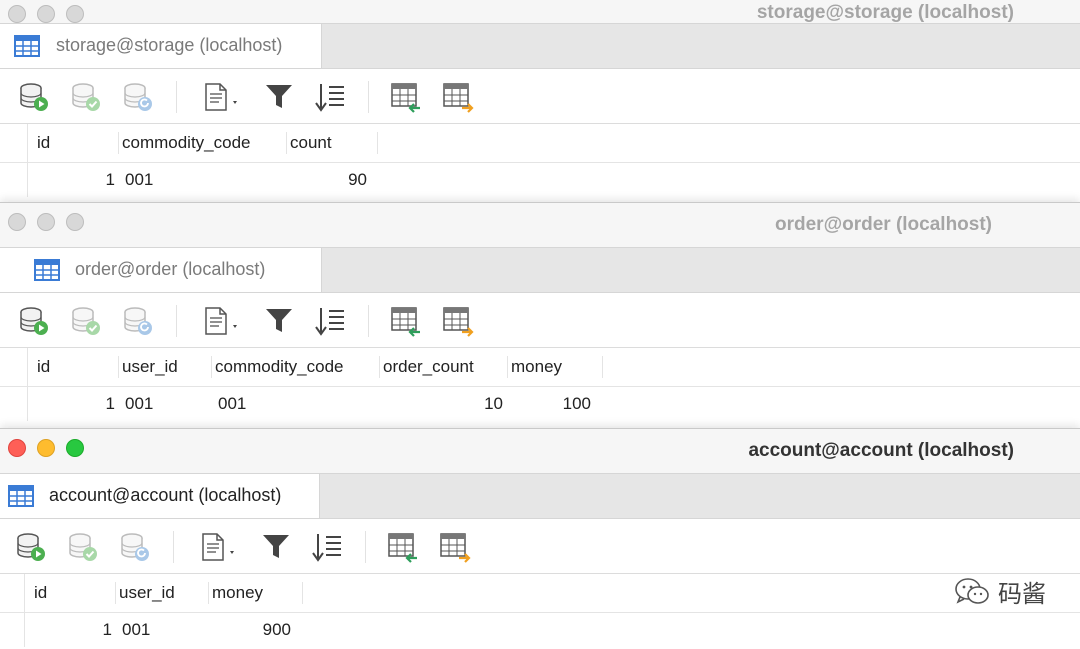  I want to click on wechat-icon, so click(972, 590).